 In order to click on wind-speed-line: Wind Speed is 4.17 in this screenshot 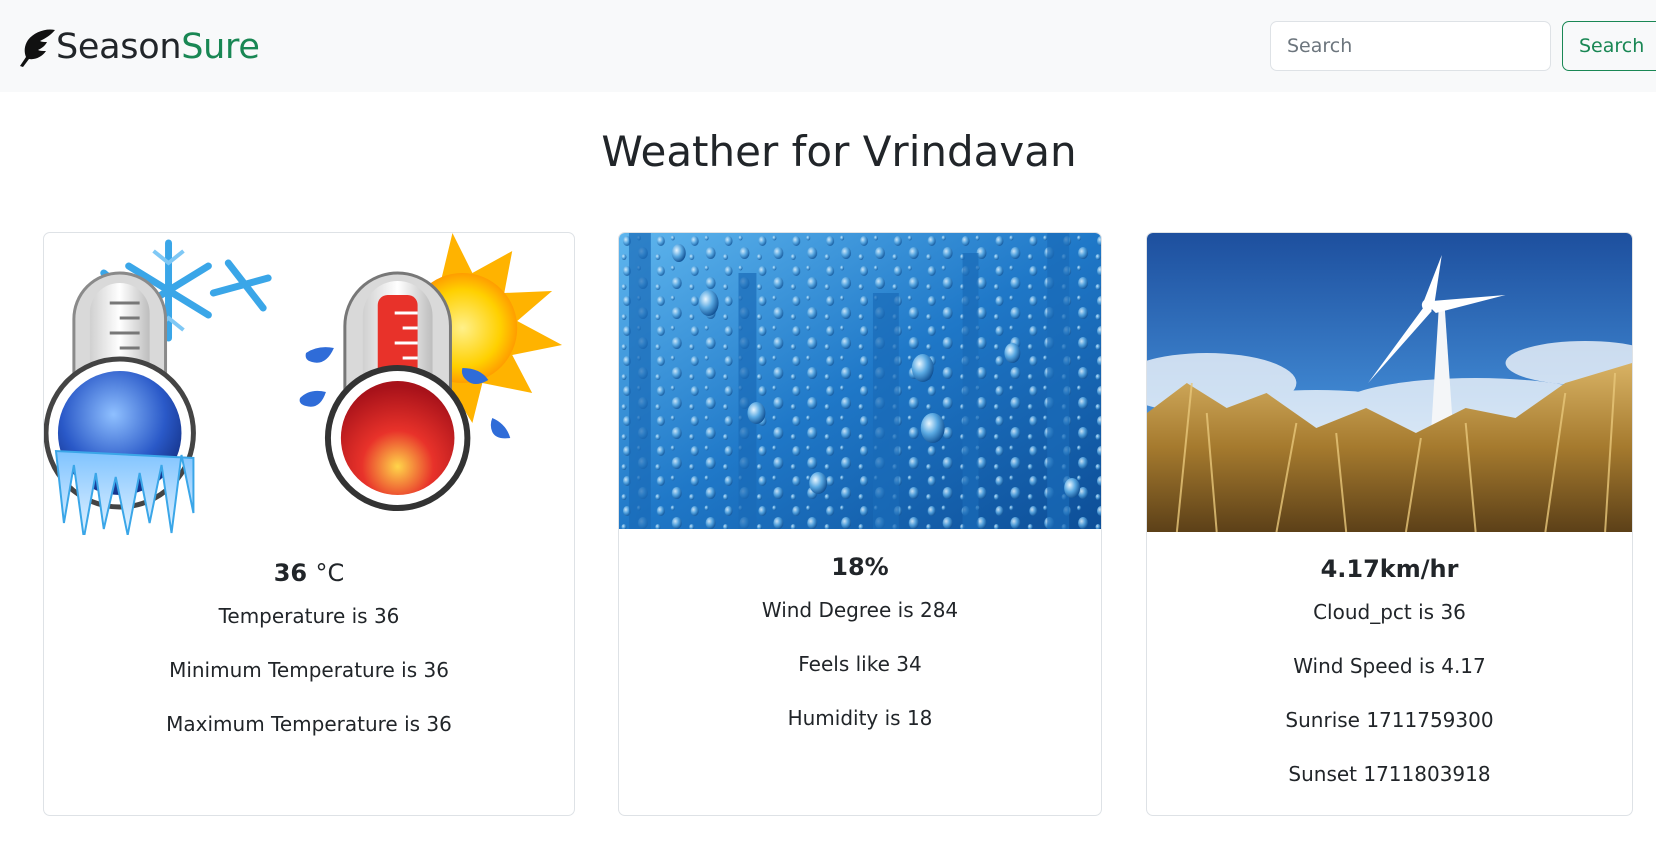, I will do `click(1389, 666)`.